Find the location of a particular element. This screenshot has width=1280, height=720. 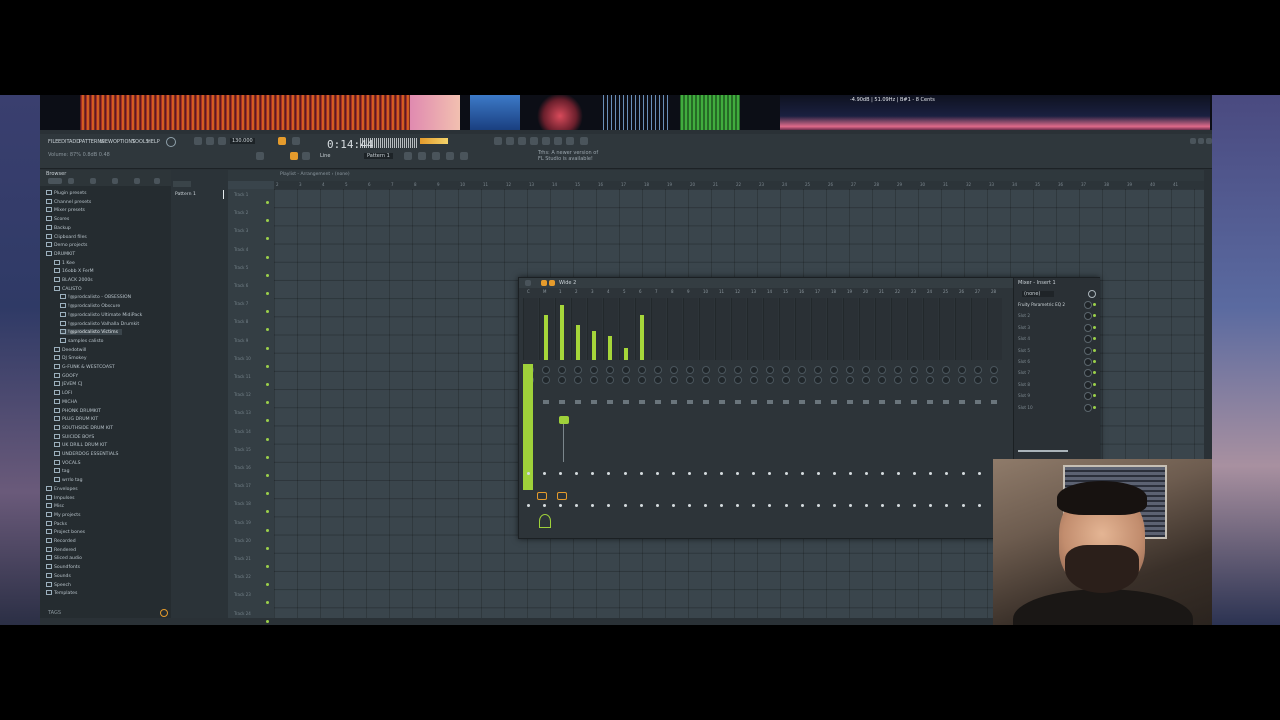

browser-item: Sounds is located at coordinates (58, 575).